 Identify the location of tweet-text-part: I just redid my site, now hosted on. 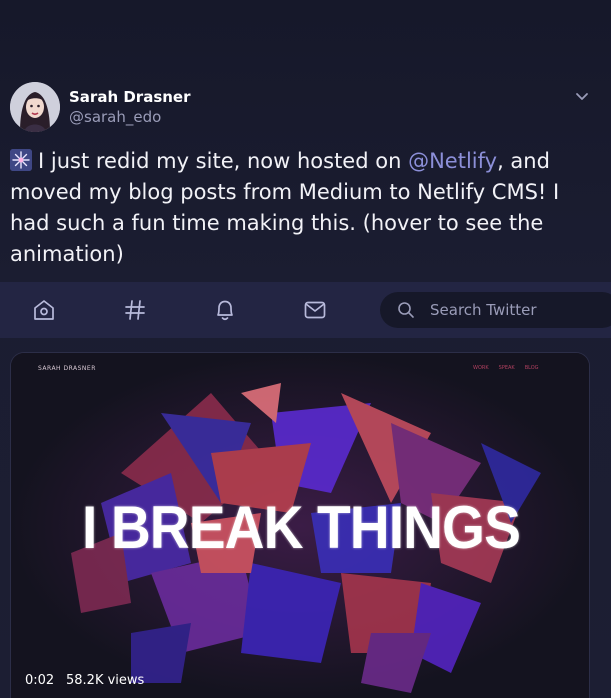
(223, 161).